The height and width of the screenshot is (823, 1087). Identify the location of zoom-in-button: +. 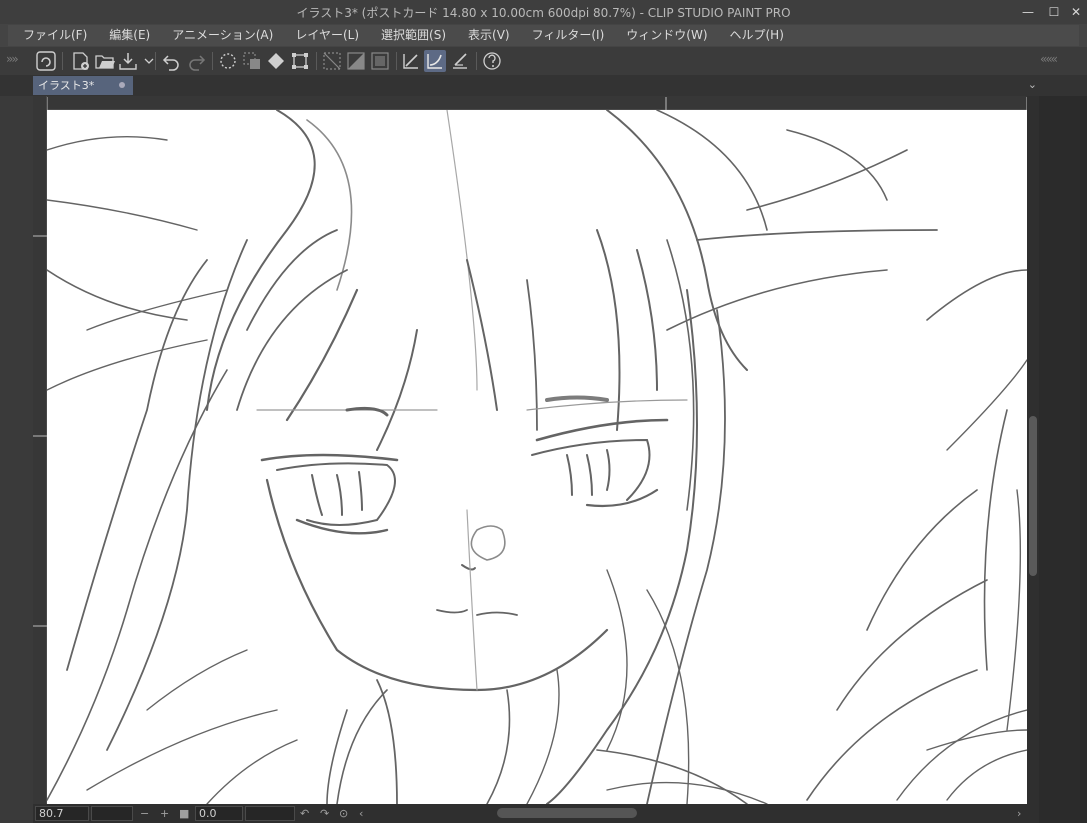
(164, 813).